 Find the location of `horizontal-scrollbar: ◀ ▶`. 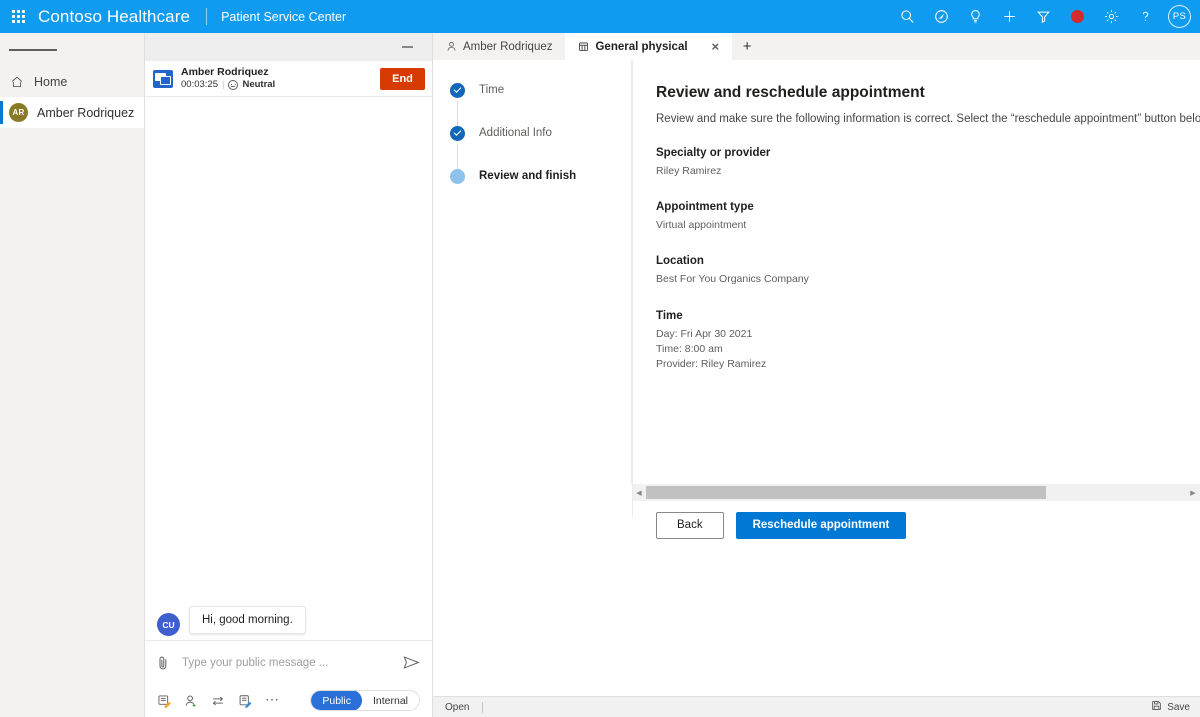

horizontal-scrollbar: ◀ ▶ is located at coordinates (916, 492).